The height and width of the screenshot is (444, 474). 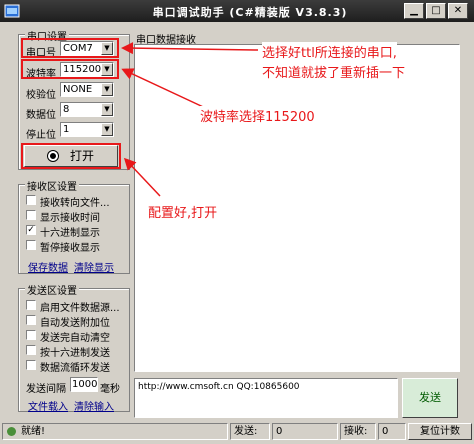 I want to click on clear-input-link: 清除输入, so click(x=94, y=405).